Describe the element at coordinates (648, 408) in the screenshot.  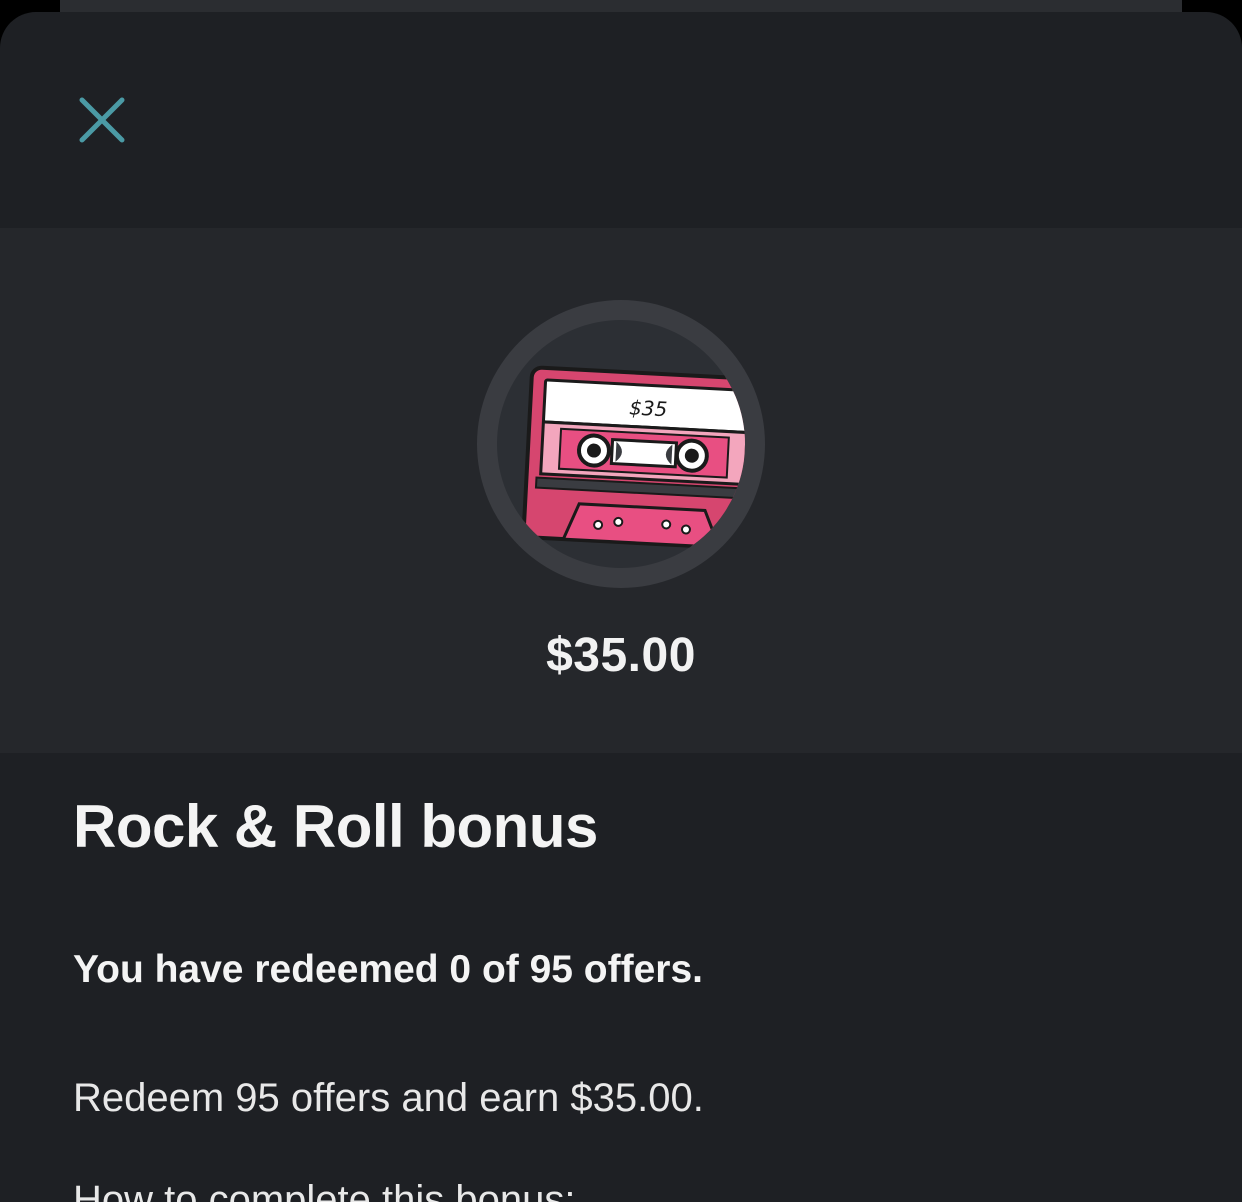
I see `badge-label: $35` at that location.